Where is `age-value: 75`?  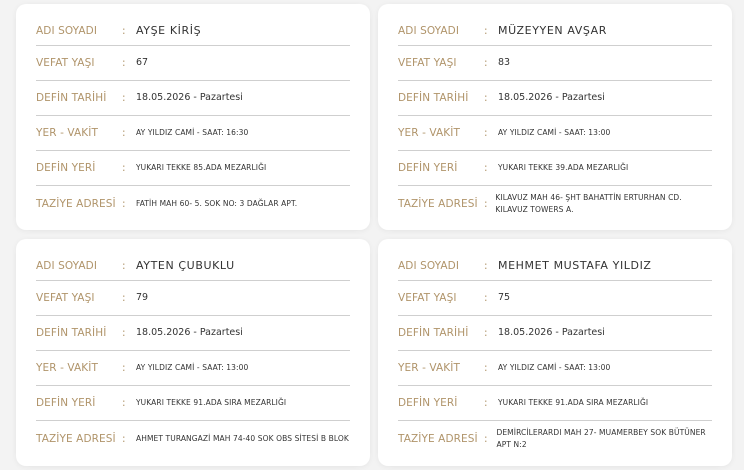
age-value: 75 is located at coordinates (504, 297).